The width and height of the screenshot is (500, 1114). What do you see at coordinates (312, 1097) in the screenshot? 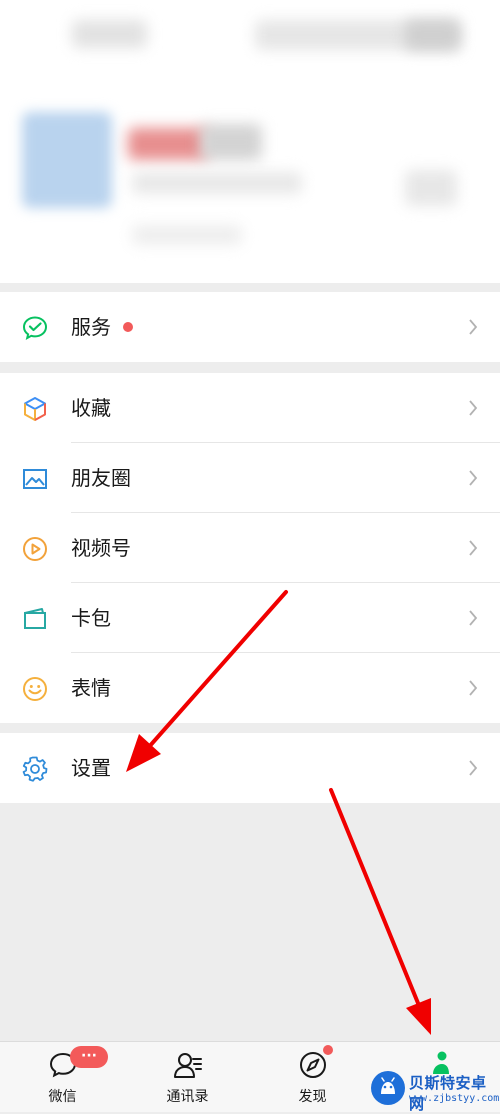
I see `tab-discover-label: 发现` at bounding box center [312, 1097].